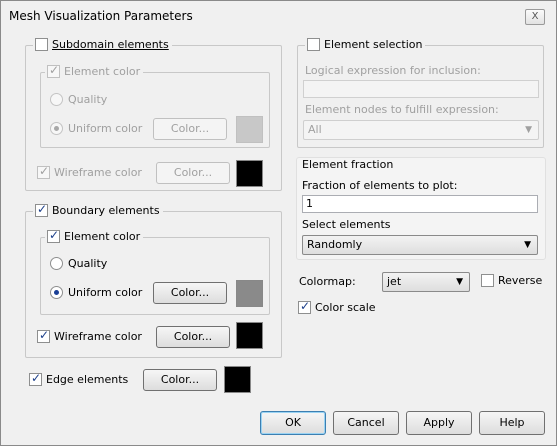 Image resolution: width=557 pixels, height=446 pixels. What do you see at coordinates (43, 171) in the screenshot?
I see `subdomain-wireframe-box` at bounding box center [43, 171].